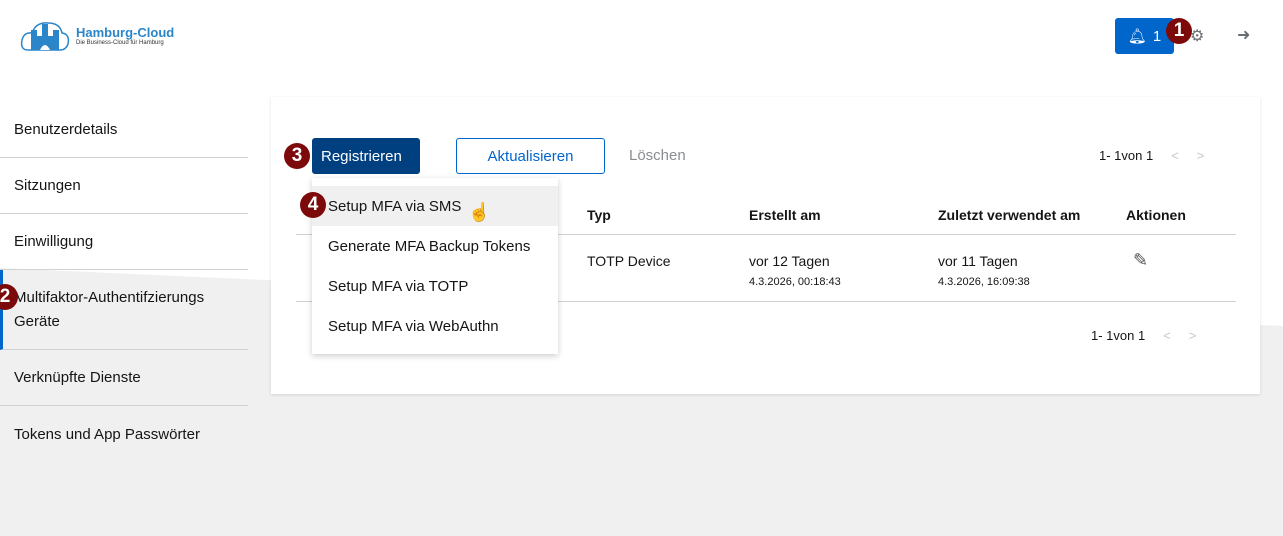 This screenshot has width=1283, height=536. I want to click on column-header-last-used: Zuletzt verwendet am, so click(1009, 215).